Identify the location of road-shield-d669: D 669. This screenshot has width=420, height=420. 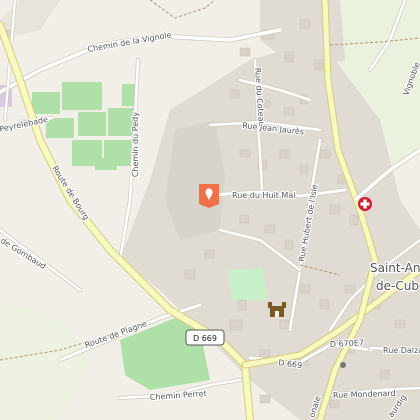
(205, 337).